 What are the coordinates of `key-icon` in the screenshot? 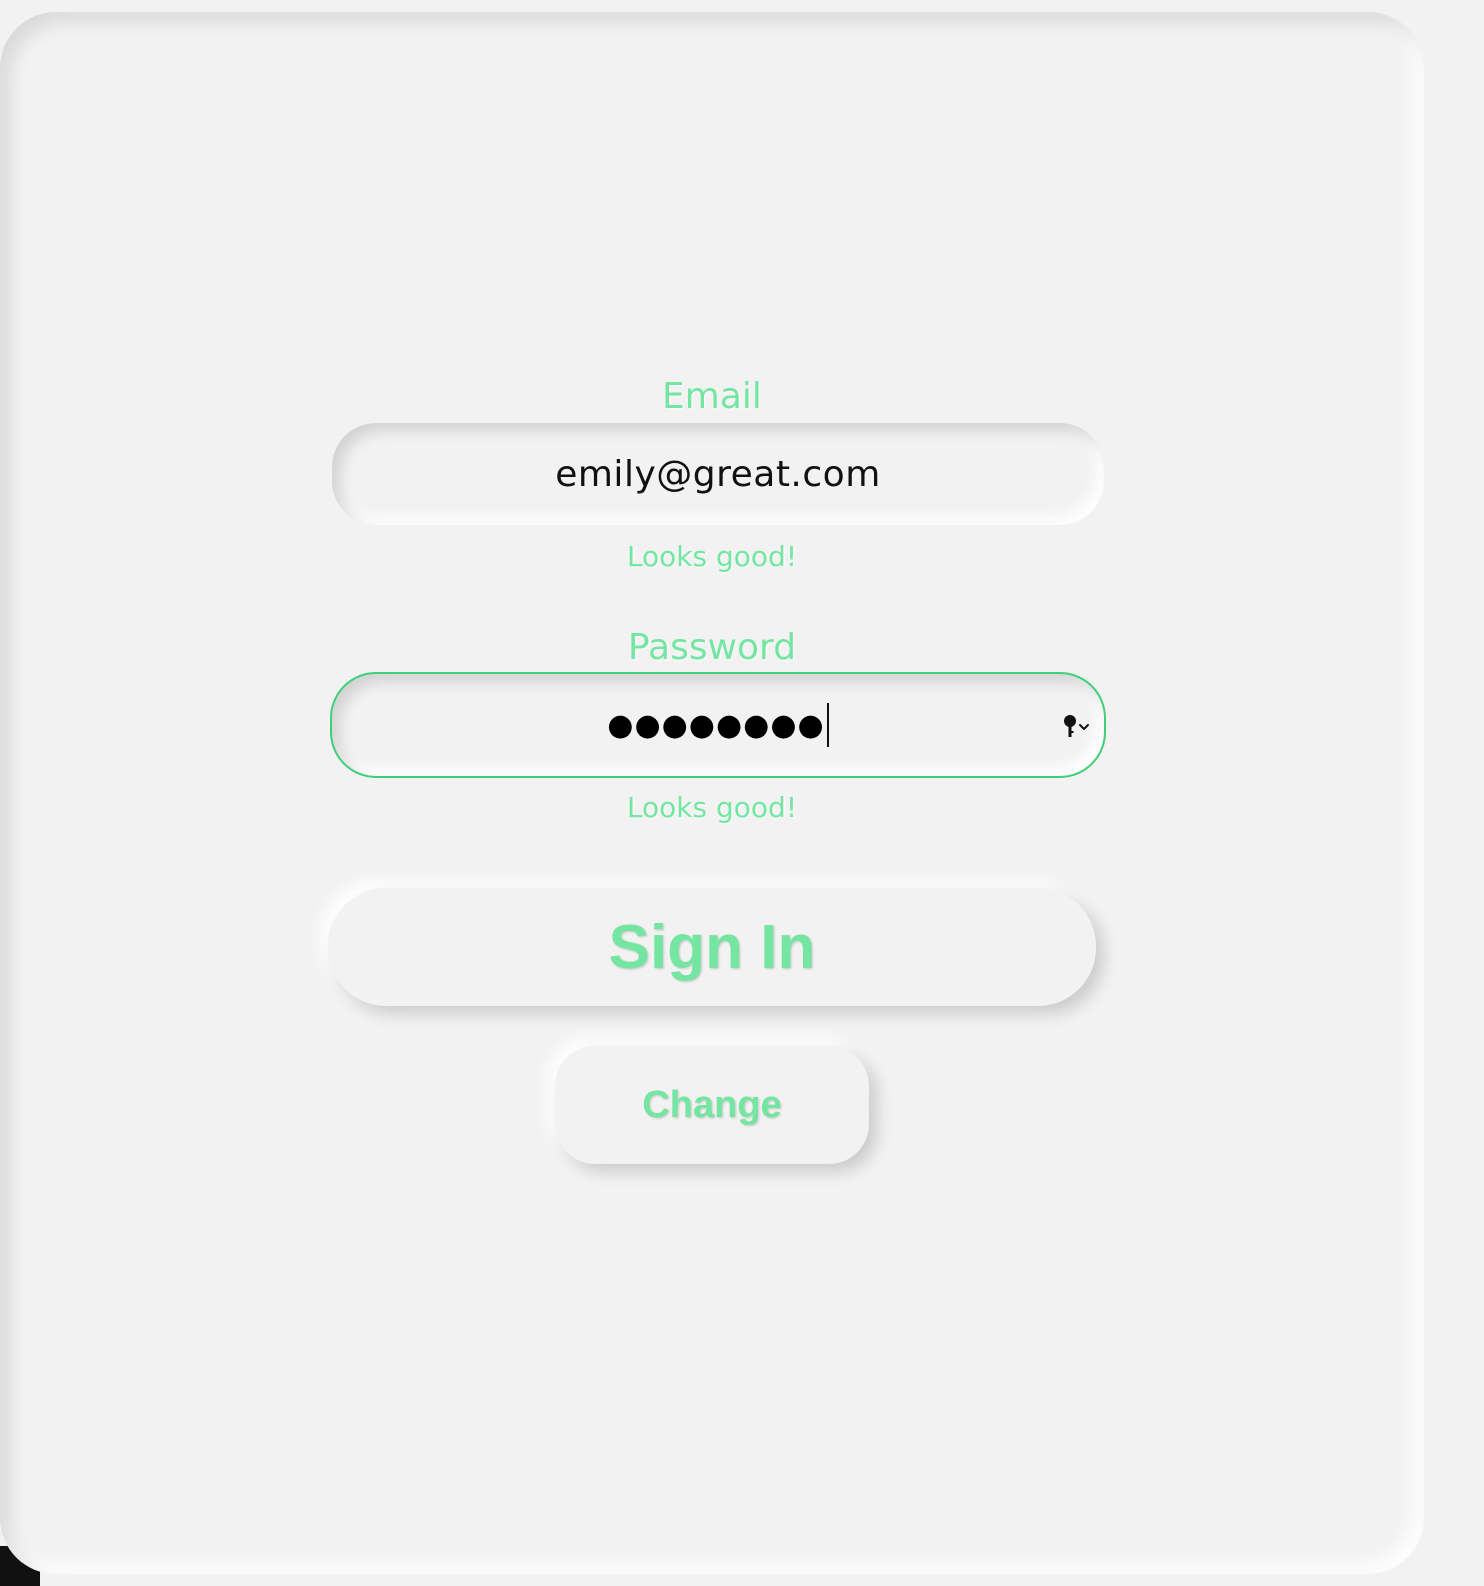 It's located at (1076, 726).